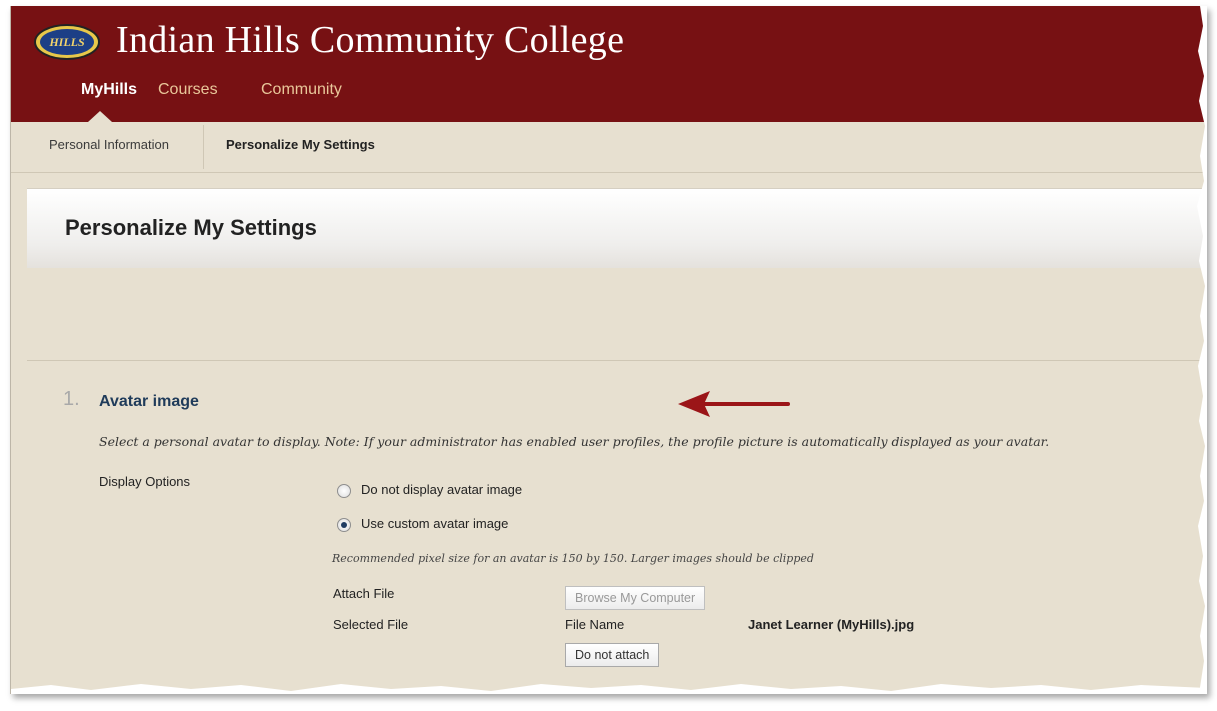 The width and height of the screenshot is (1217, 711). What do you see at coordinates (203, 147) in the screenshot?
I see `subnav-divider` at bounding box center [203, 147].